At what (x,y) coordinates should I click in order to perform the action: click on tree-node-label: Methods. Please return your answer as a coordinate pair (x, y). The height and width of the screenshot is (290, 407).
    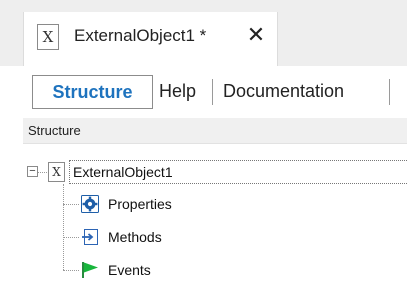
    Looking at the image, I should click on (135, 237).